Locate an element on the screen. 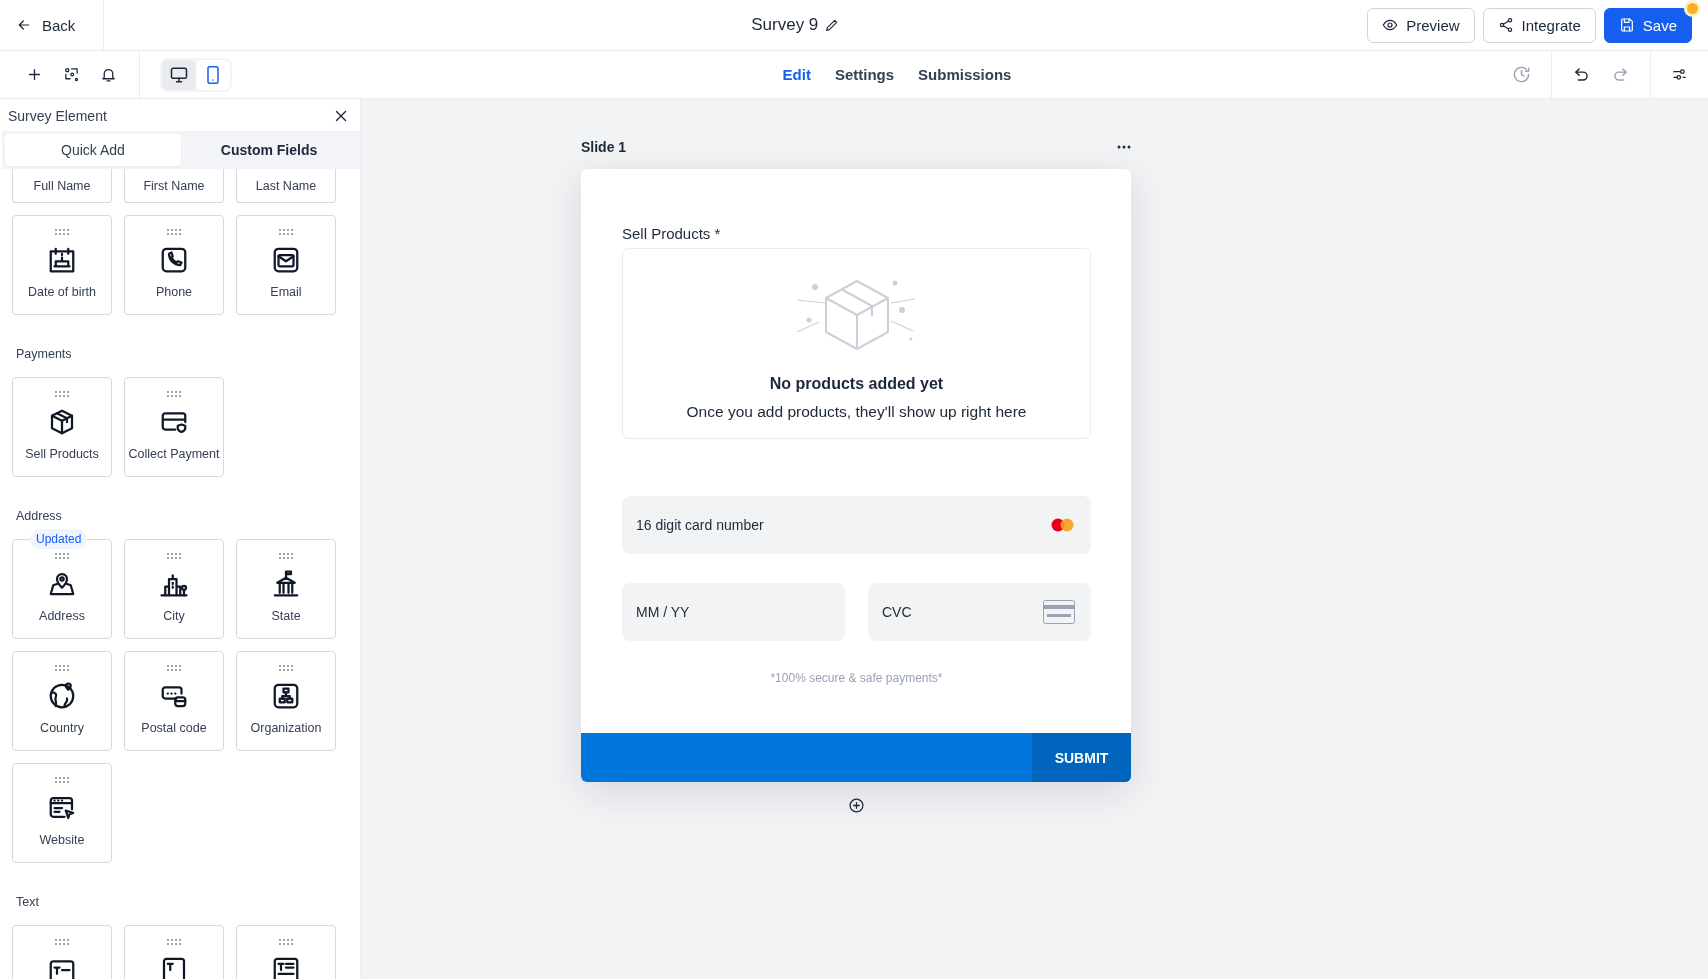  notifications-button is located at coordinates (108, 74).